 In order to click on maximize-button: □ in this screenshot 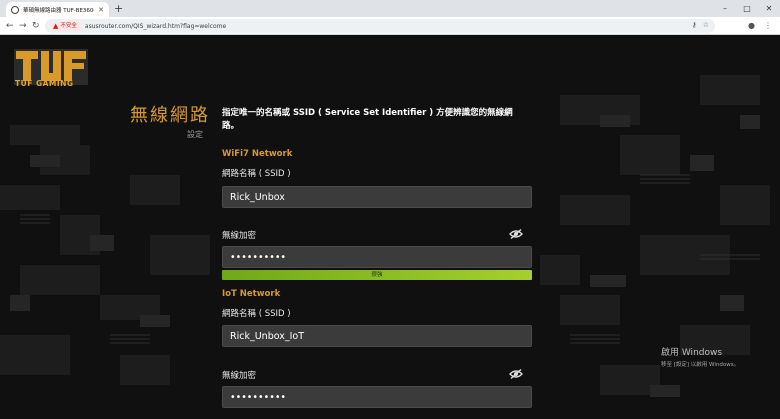, I will do `click(747, 8)`.